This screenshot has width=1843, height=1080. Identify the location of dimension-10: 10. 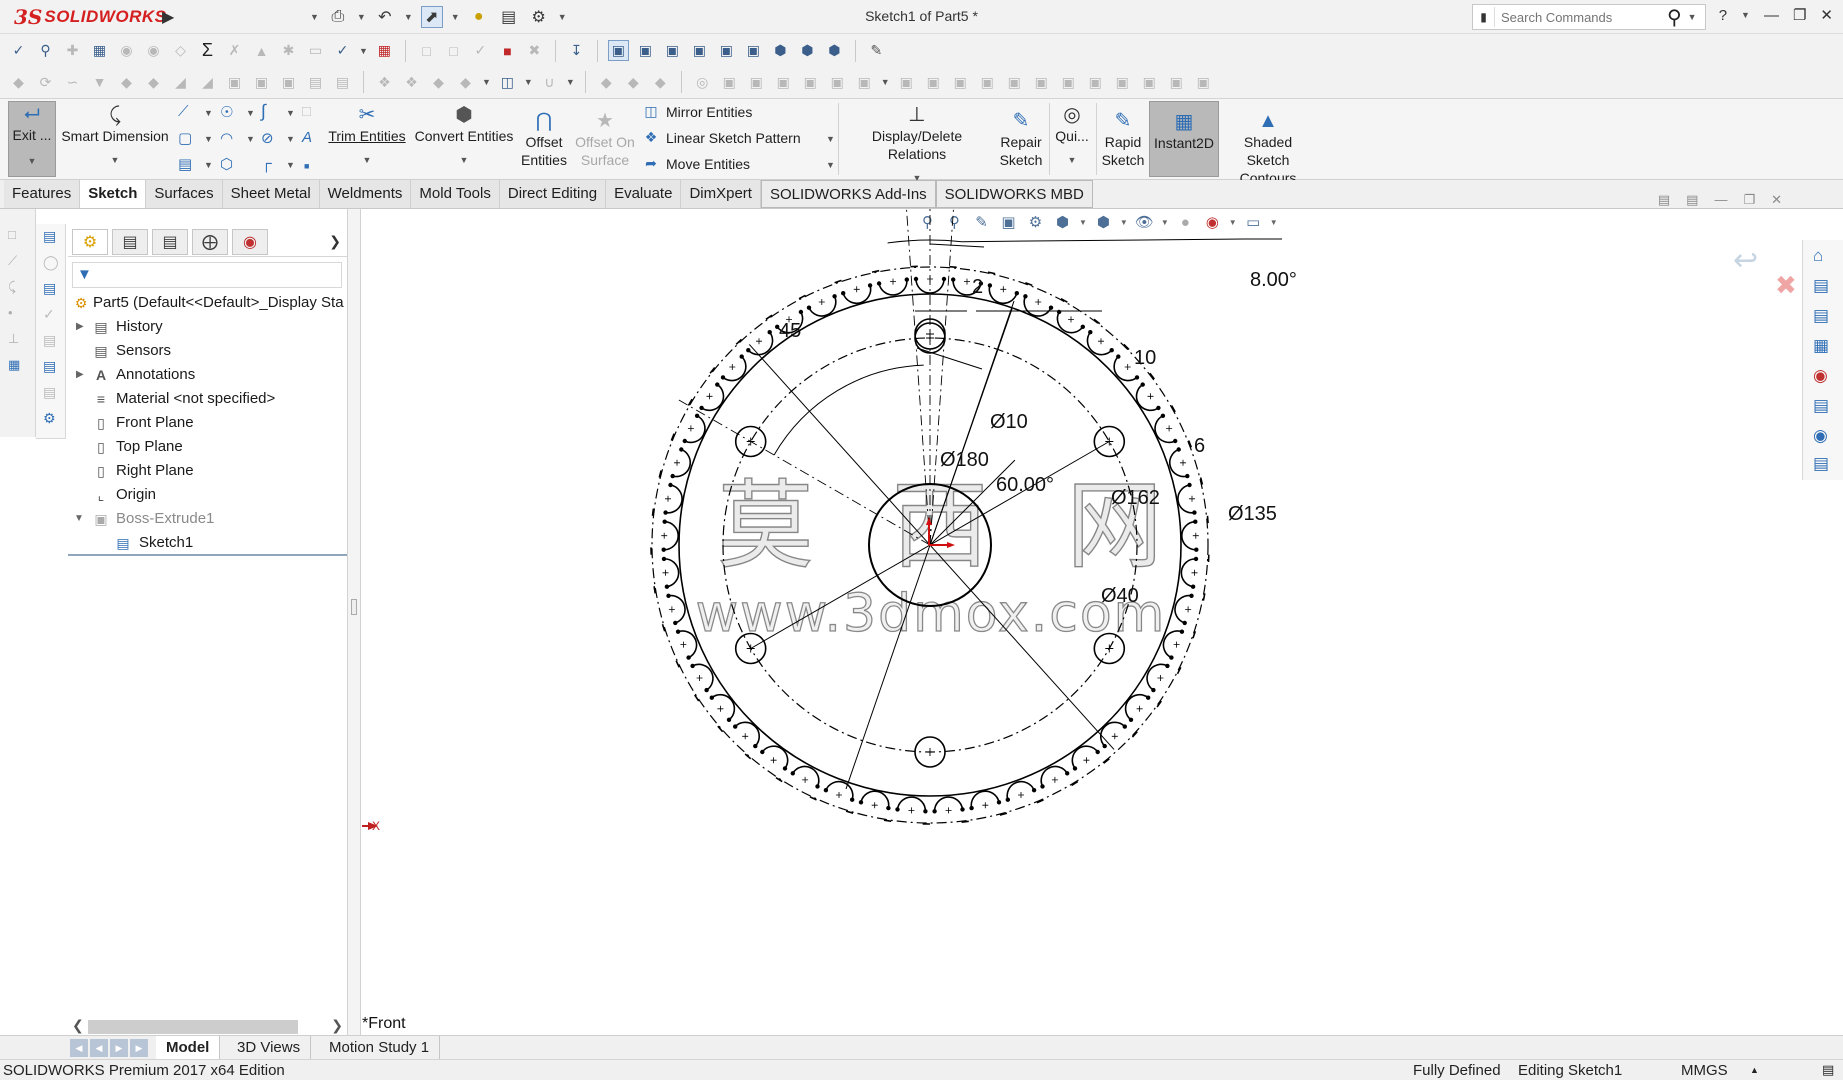
(1145, 358).